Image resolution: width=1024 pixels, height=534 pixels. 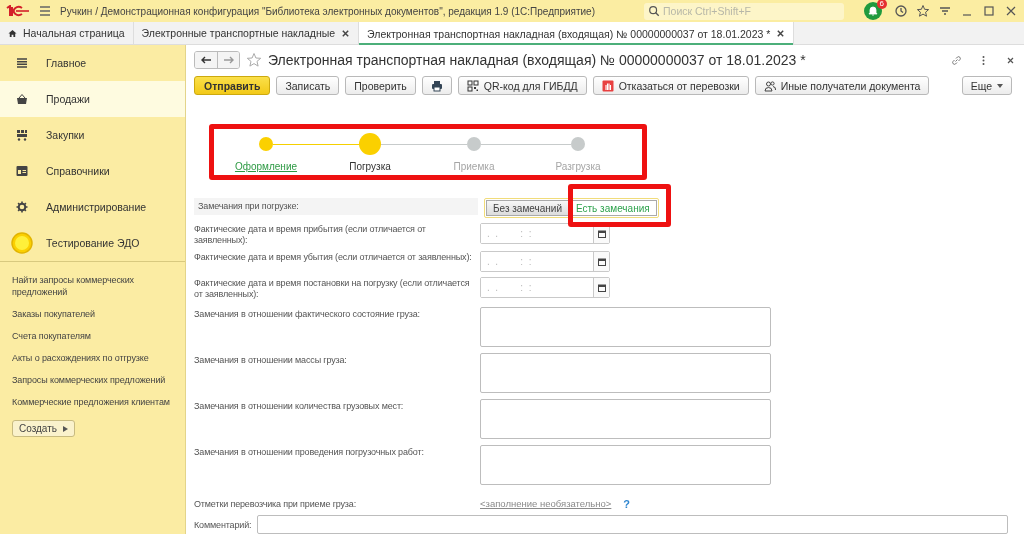 I want to click on sidebar-section: Администрирование, so click(x=92, y=207).